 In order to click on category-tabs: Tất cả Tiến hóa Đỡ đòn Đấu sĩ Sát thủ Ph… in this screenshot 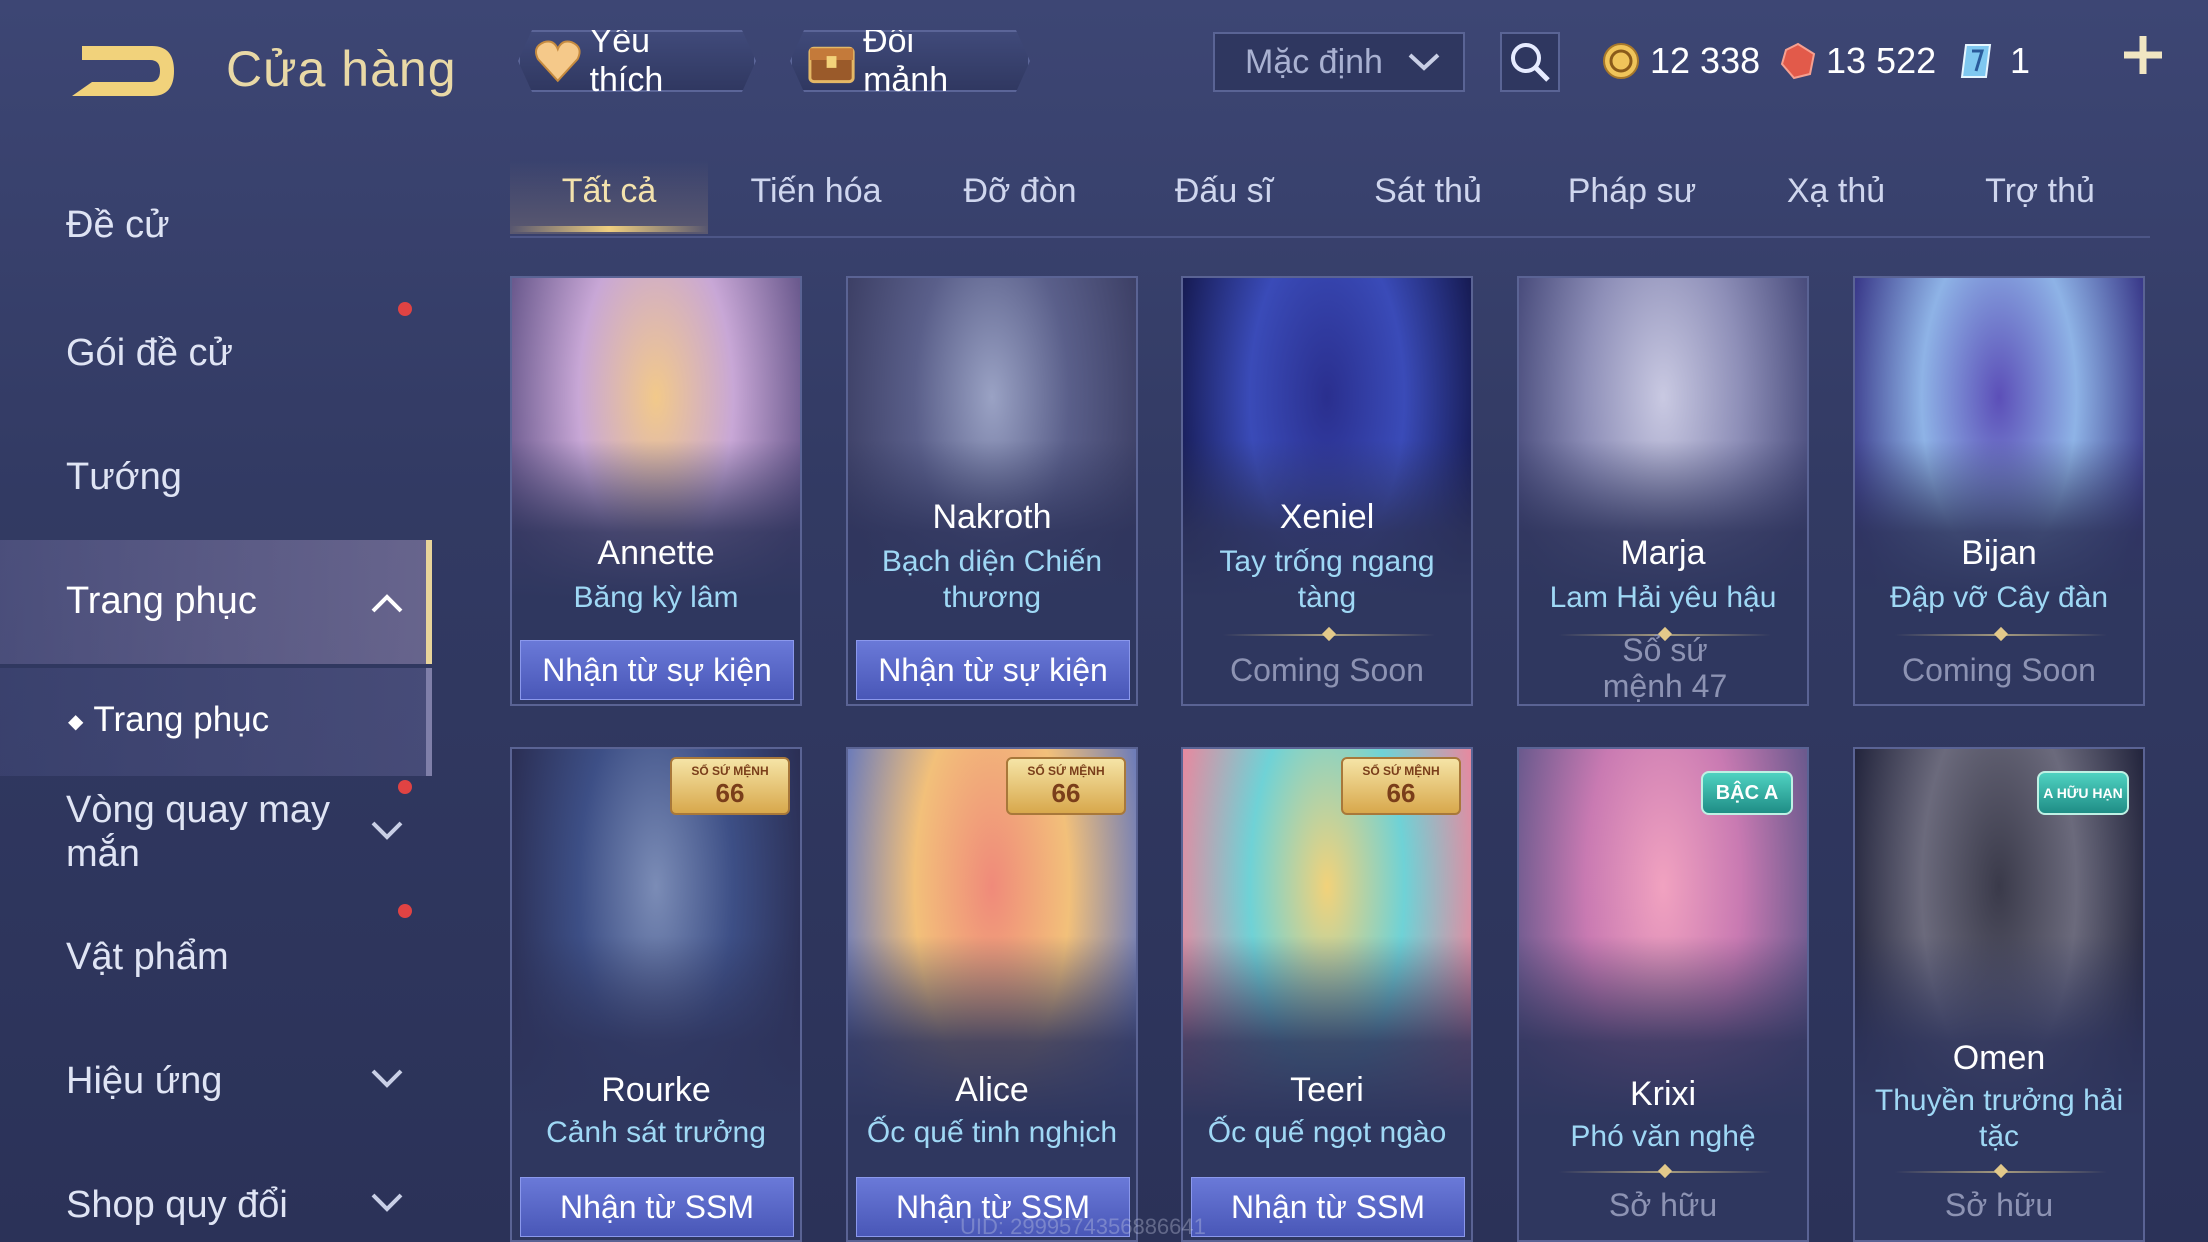, I will do `click(1330, 199)`.